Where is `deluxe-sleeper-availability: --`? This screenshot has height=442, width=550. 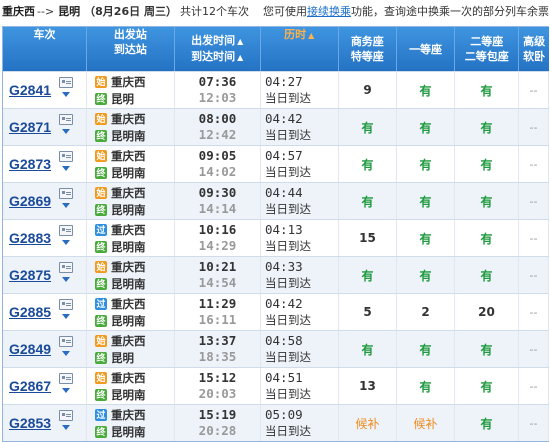 deluxe-sleeper-availability: -- is located at coordinates (533, 275).